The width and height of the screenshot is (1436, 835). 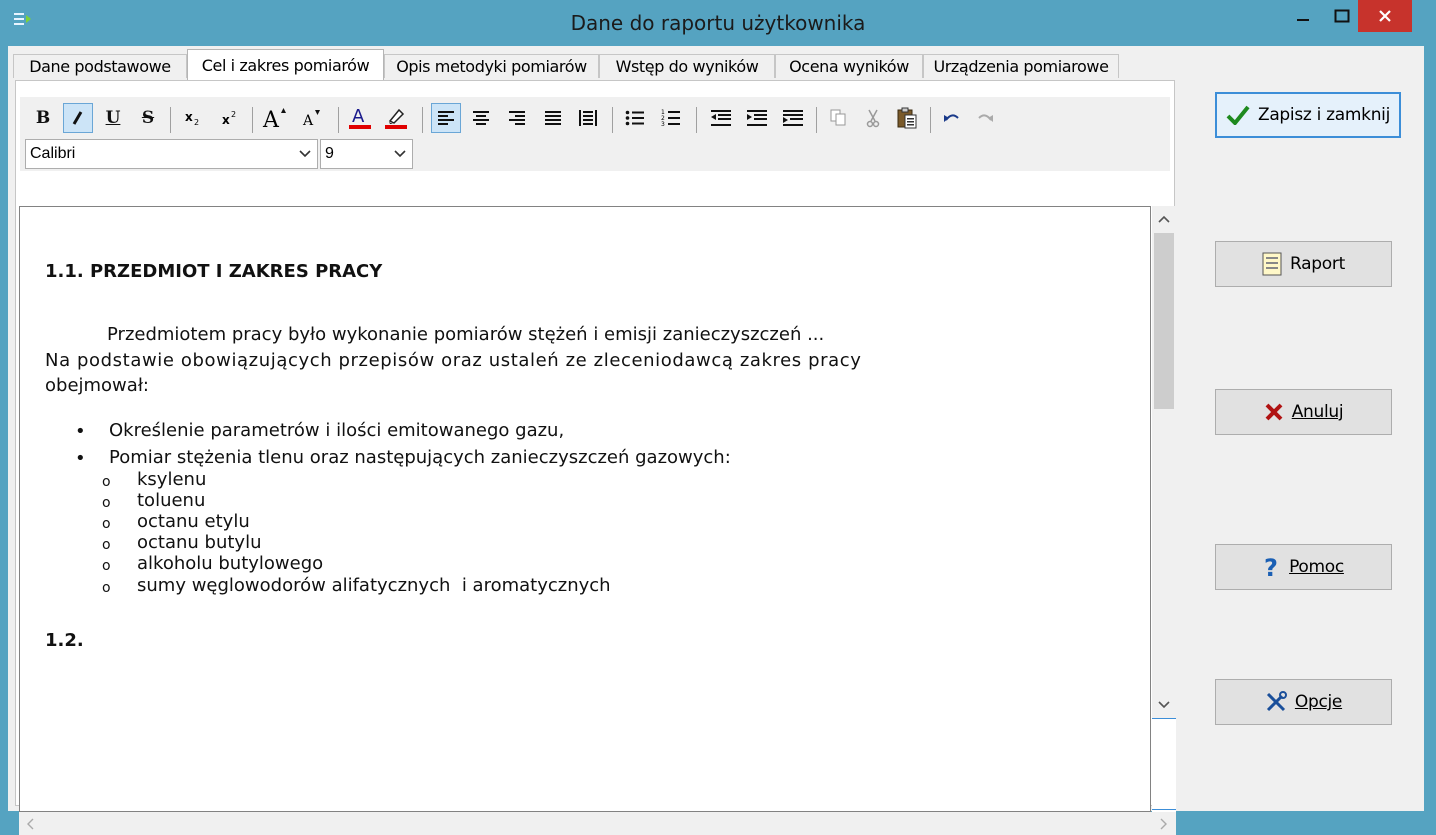 I want to click on font-name-dropdown: Calibri, so click(x=171, y=154).